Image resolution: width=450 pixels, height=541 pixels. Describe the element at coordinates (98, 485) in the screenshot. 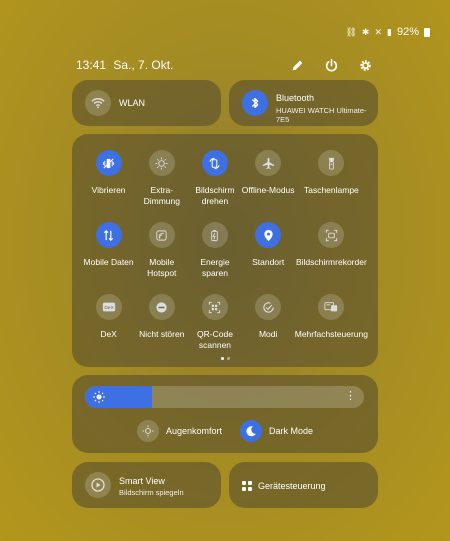

I see `smart-view-icon` at that location.